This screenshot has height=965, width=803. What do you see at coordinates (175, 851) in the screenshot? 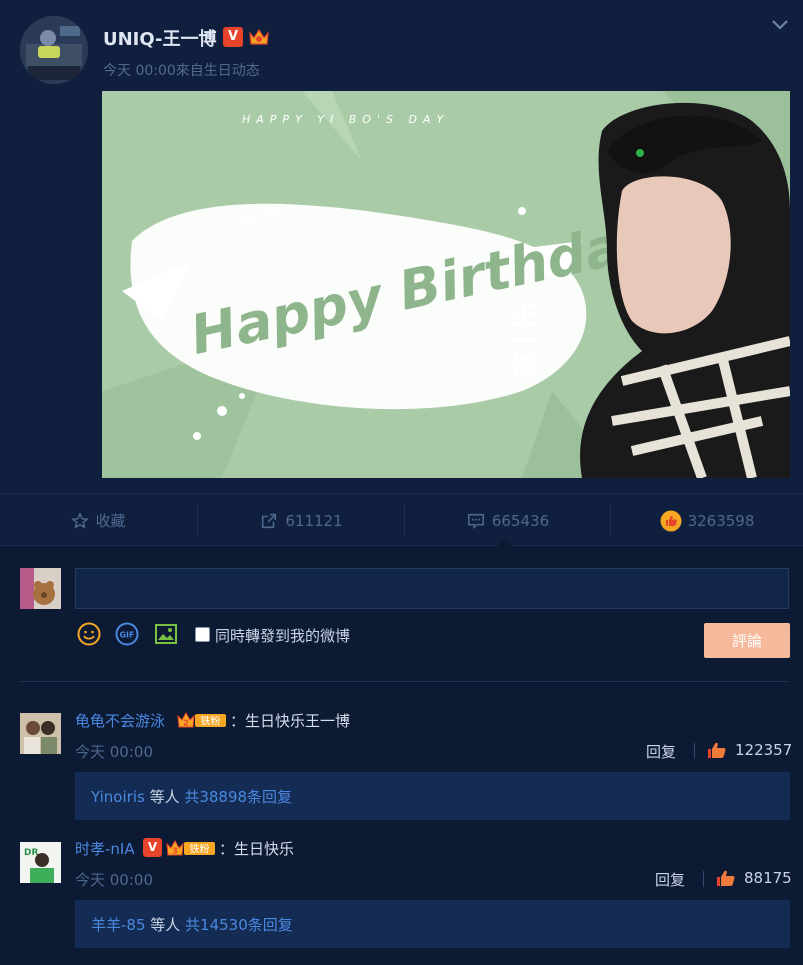
I see `fan-level-number: 3` at bounding box center [175, 851].